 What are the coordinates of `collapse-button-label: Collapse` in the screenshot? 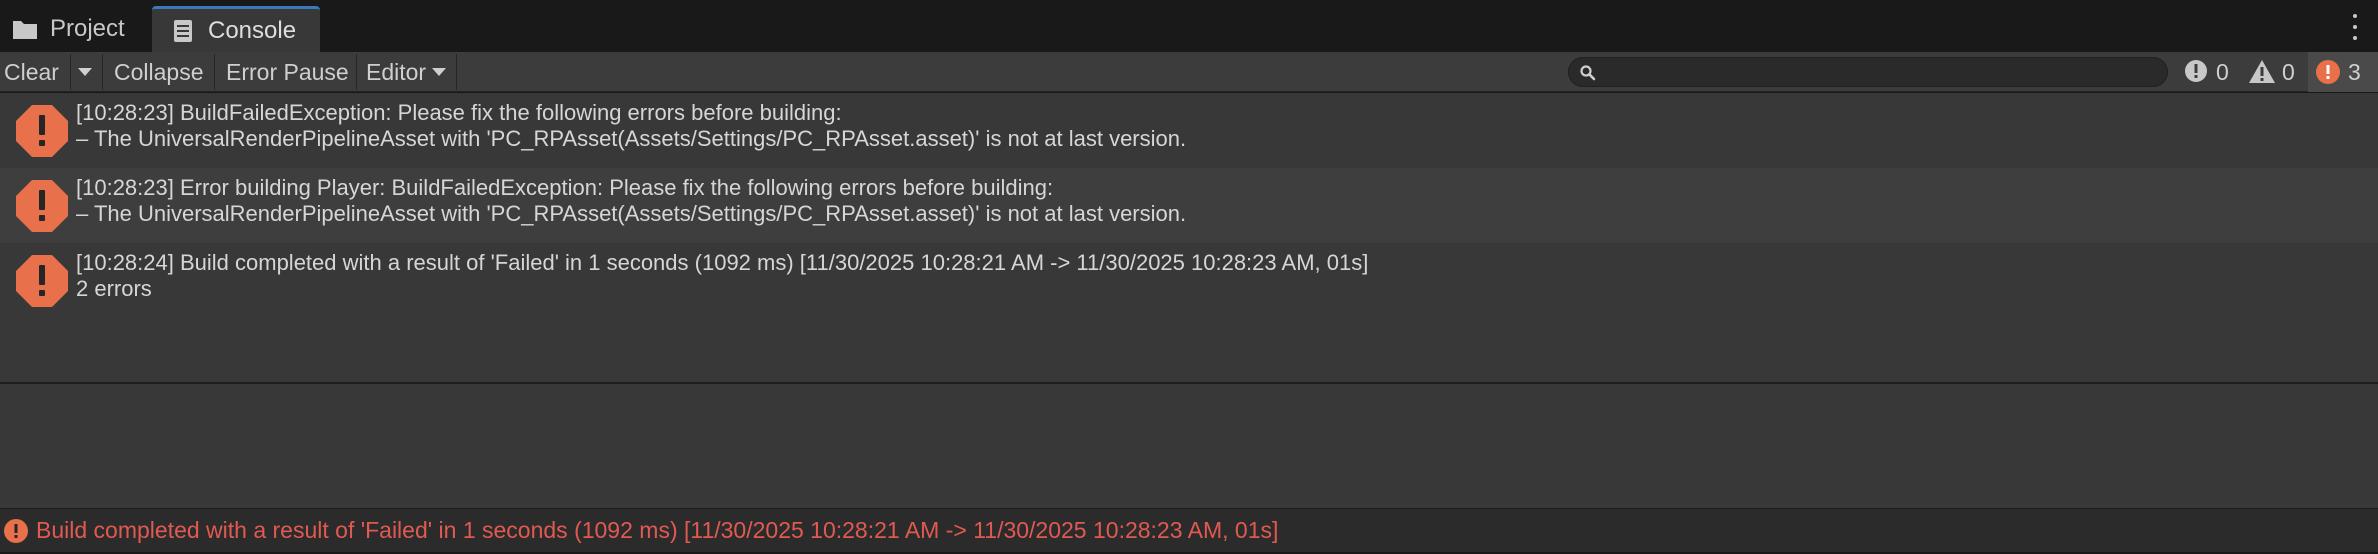 It's located at (159, 71).